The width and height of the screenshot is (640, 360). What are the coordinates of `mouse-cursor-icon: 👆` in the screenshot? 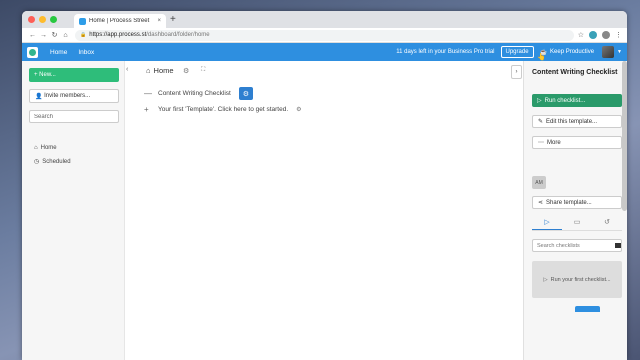 It's located at (541, 57).